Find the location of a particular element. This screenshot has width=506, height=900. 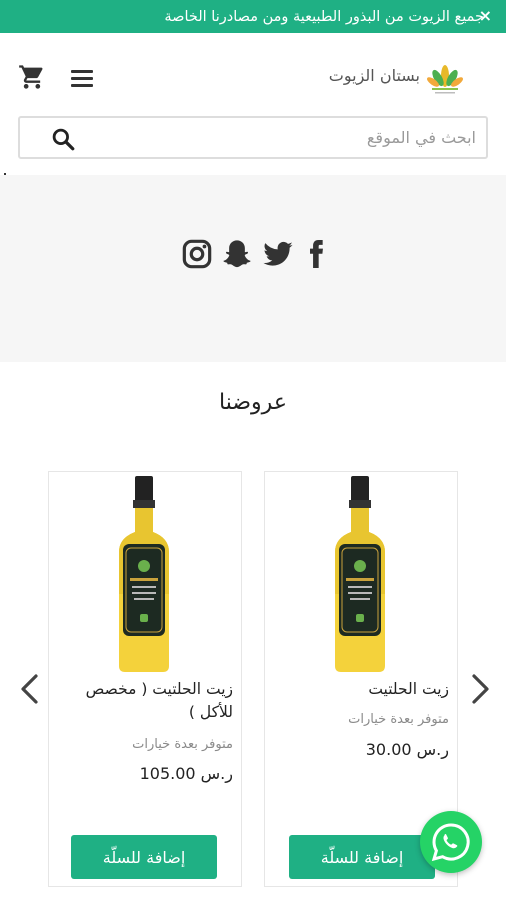

search-input is located at coordinates (286, 137).